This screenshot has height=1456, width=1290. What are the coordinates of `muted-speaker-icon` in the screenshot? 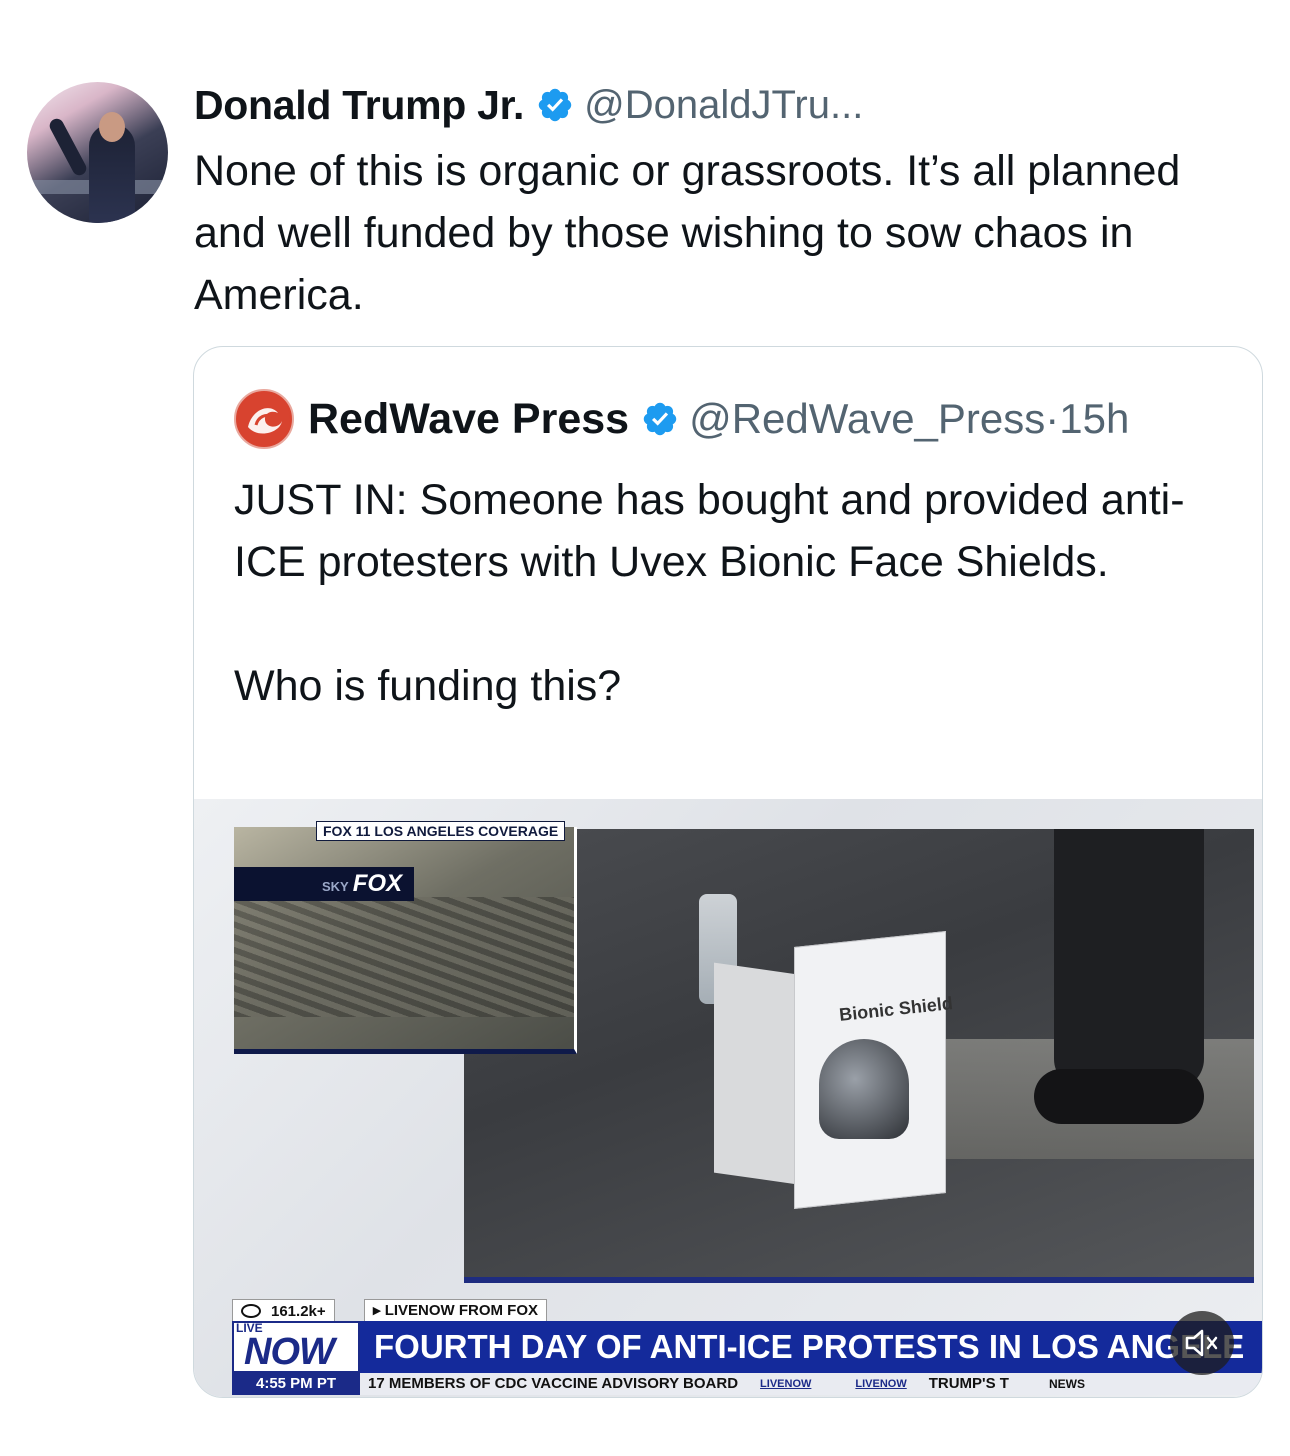 It's located at (1201, 1343).